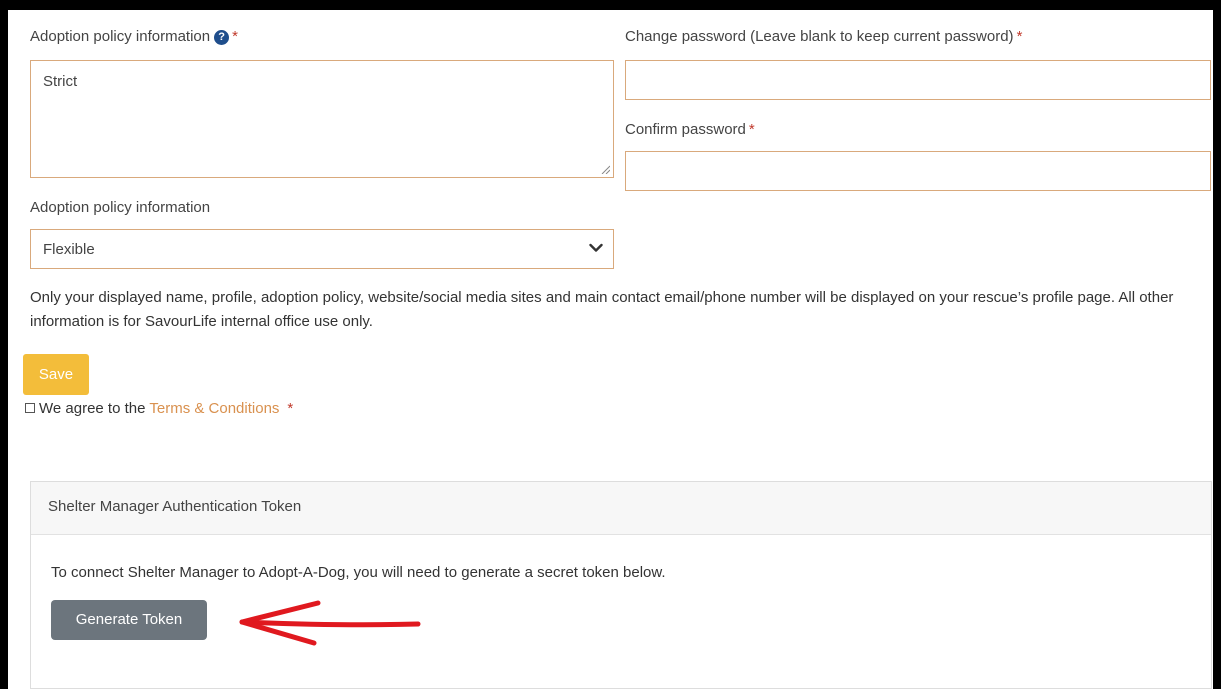 The width and height of the screenshot is (1221, 689). Describe the element at coordinates (120, 36) in the screenshot. I see `adoption-policy-label-text: Adoption policy information` at that location.